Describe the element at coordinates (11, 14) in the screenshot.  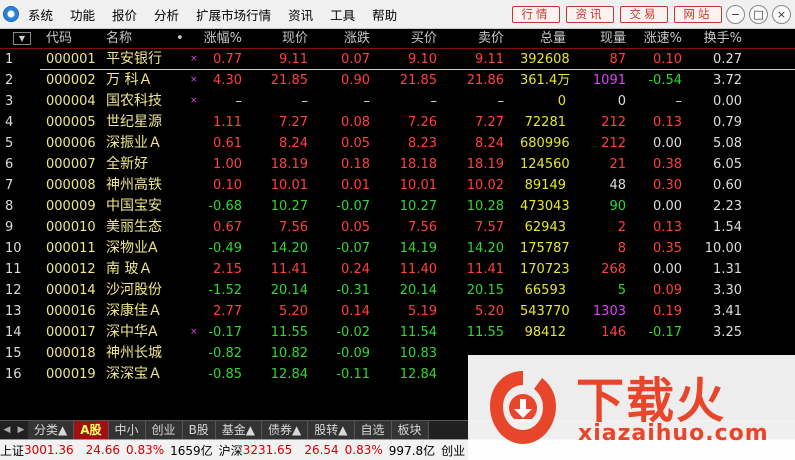
I see `app-logo-icon` at that location.